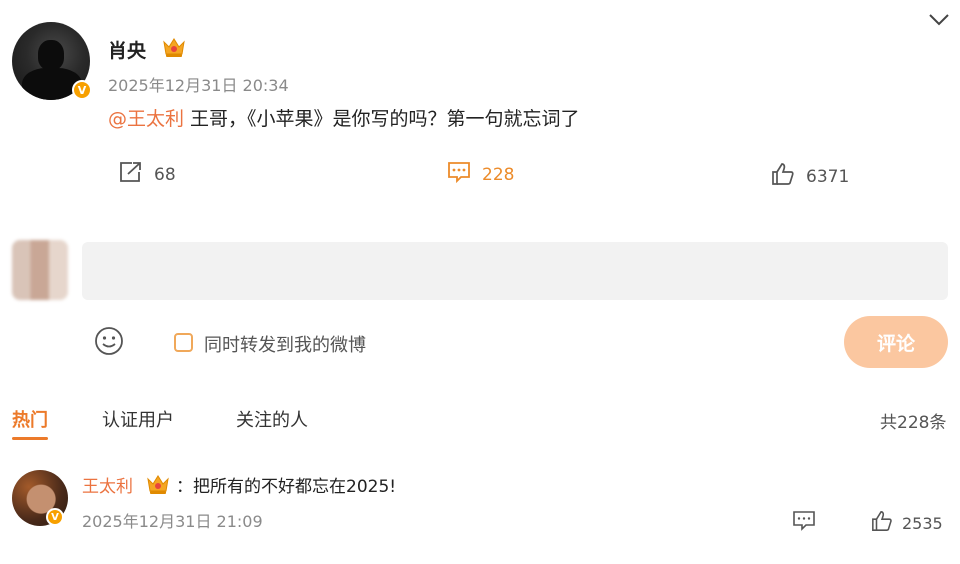 This screenshot has width=960, height=564. What do you see at coordinates (480, 174) in the screenshot?
I see `comment-button: 228` at bounding box center [480, 174].